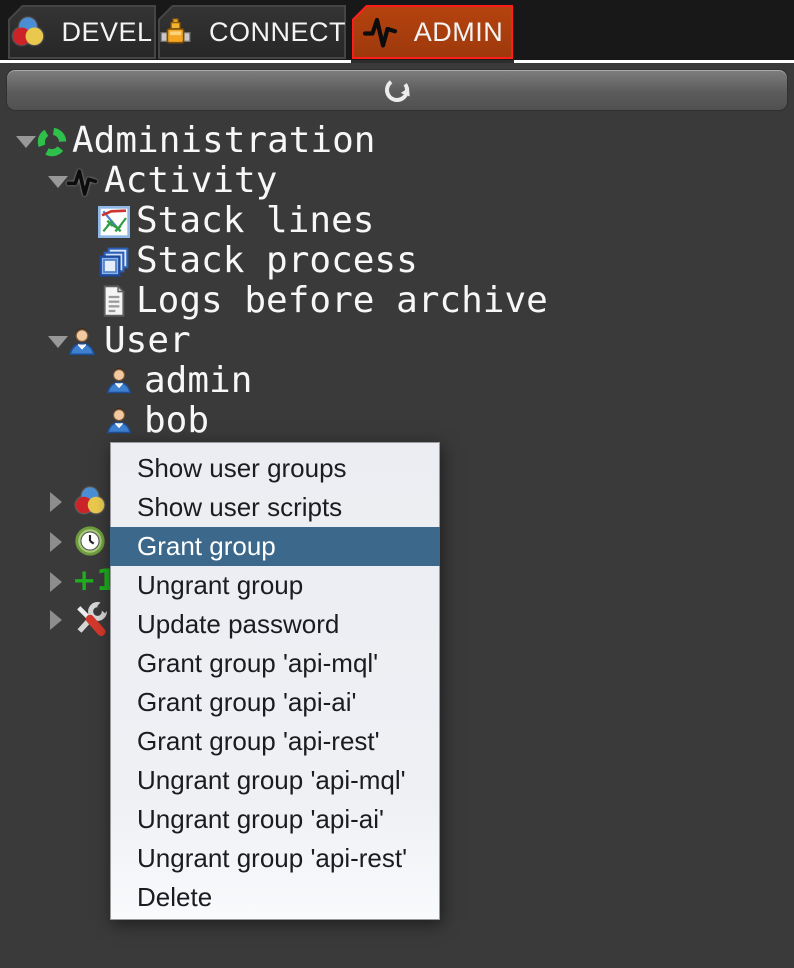  What do you see at coordinates (275, 663) in the screenshot?
I see `menu-item-grant-group-api-mql: Grant group 'api-mql'` at bounding box center [275, 663].